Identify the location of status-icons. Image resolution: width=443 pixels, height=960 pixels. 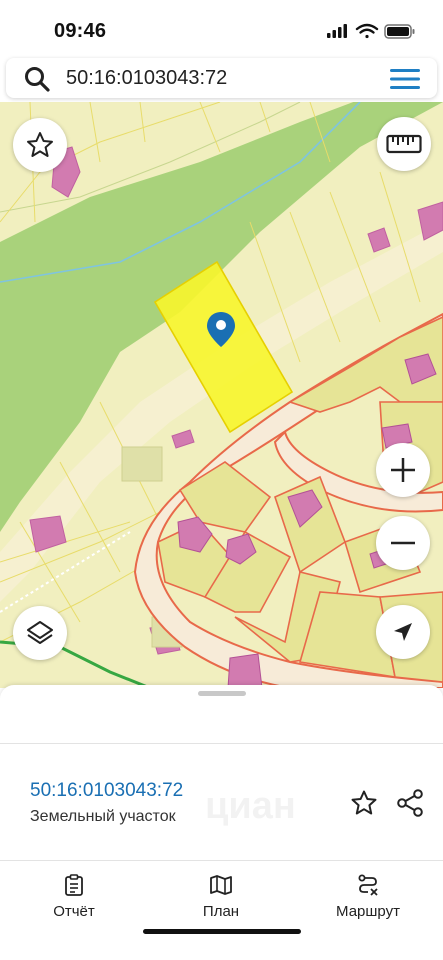
(371, 31).